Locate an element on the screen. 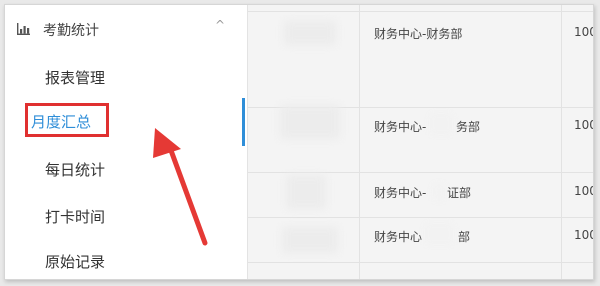  sidebar-item-daily-statistics: 每日统计 is located at coordinates (75, 169).